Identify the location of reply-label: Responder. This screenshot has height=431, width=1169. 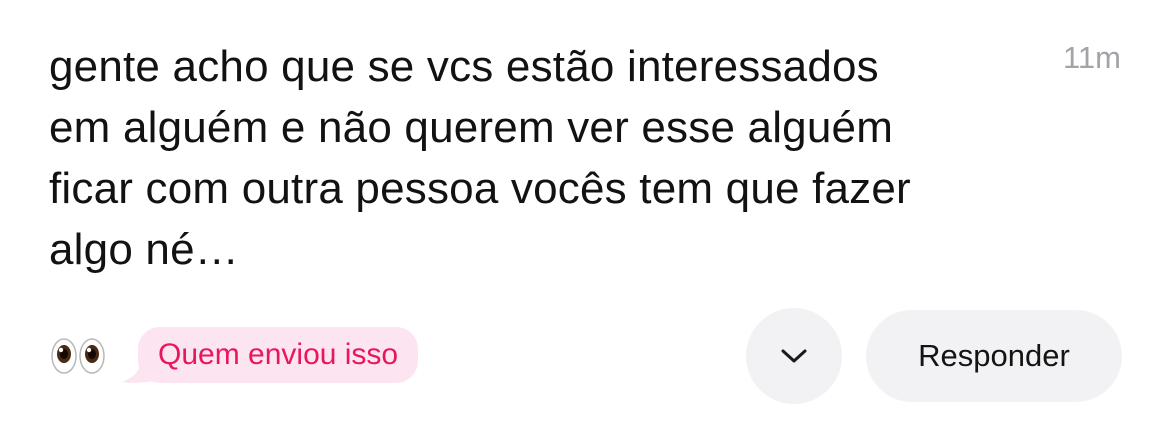
(994, 355).